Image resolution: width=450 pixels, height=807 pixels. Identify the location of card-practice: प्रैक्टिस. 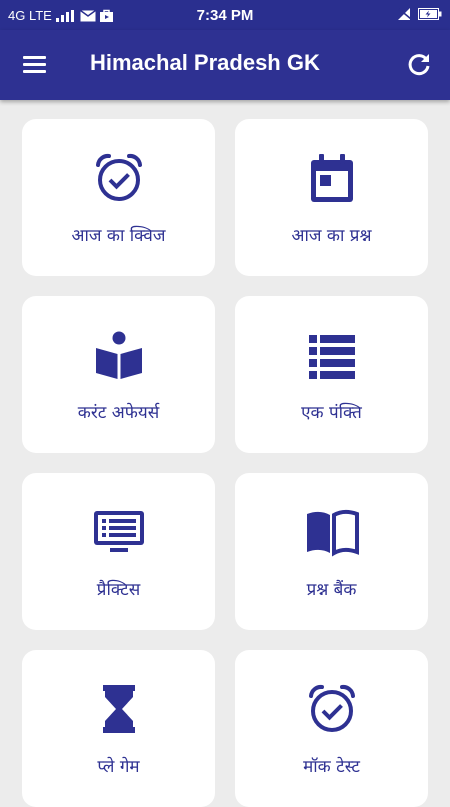
(118, 551).